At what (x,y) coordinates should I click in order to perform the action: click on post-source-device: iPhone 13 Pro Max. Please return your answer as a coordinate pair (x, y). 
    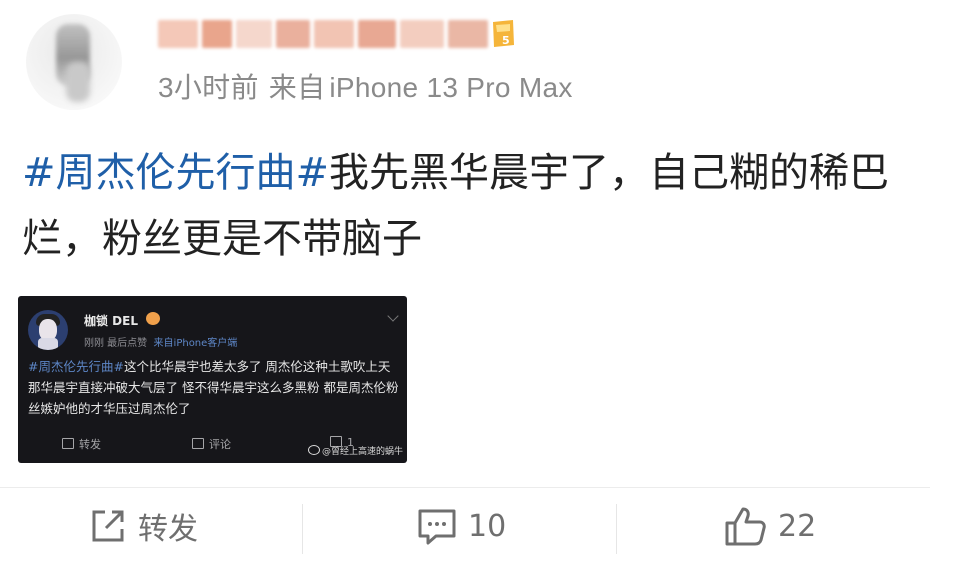
    Looking at the image, I should click on (451, 87).